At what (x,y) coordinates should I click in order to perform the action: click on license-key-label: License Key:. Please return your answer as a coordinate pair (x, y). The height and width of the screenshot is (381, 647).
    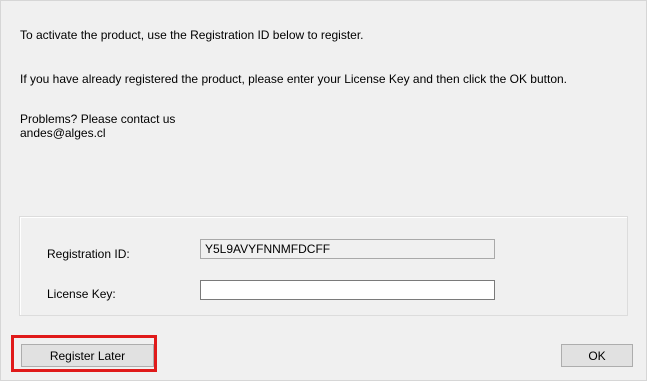
    Looking at the image, I should click on (81, 294).